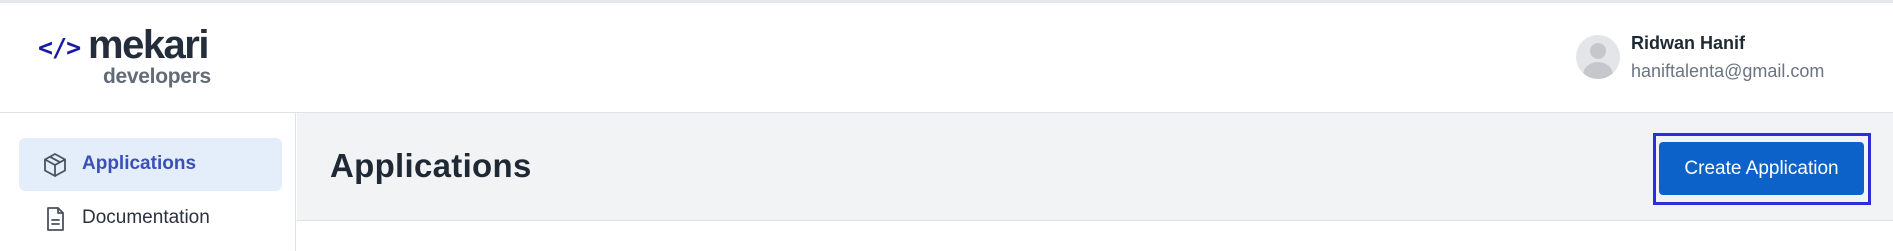 The height and width of the screenshot is (251, 1893). I want to click on sidebar-item-applications: Applications, so click(150, 164).